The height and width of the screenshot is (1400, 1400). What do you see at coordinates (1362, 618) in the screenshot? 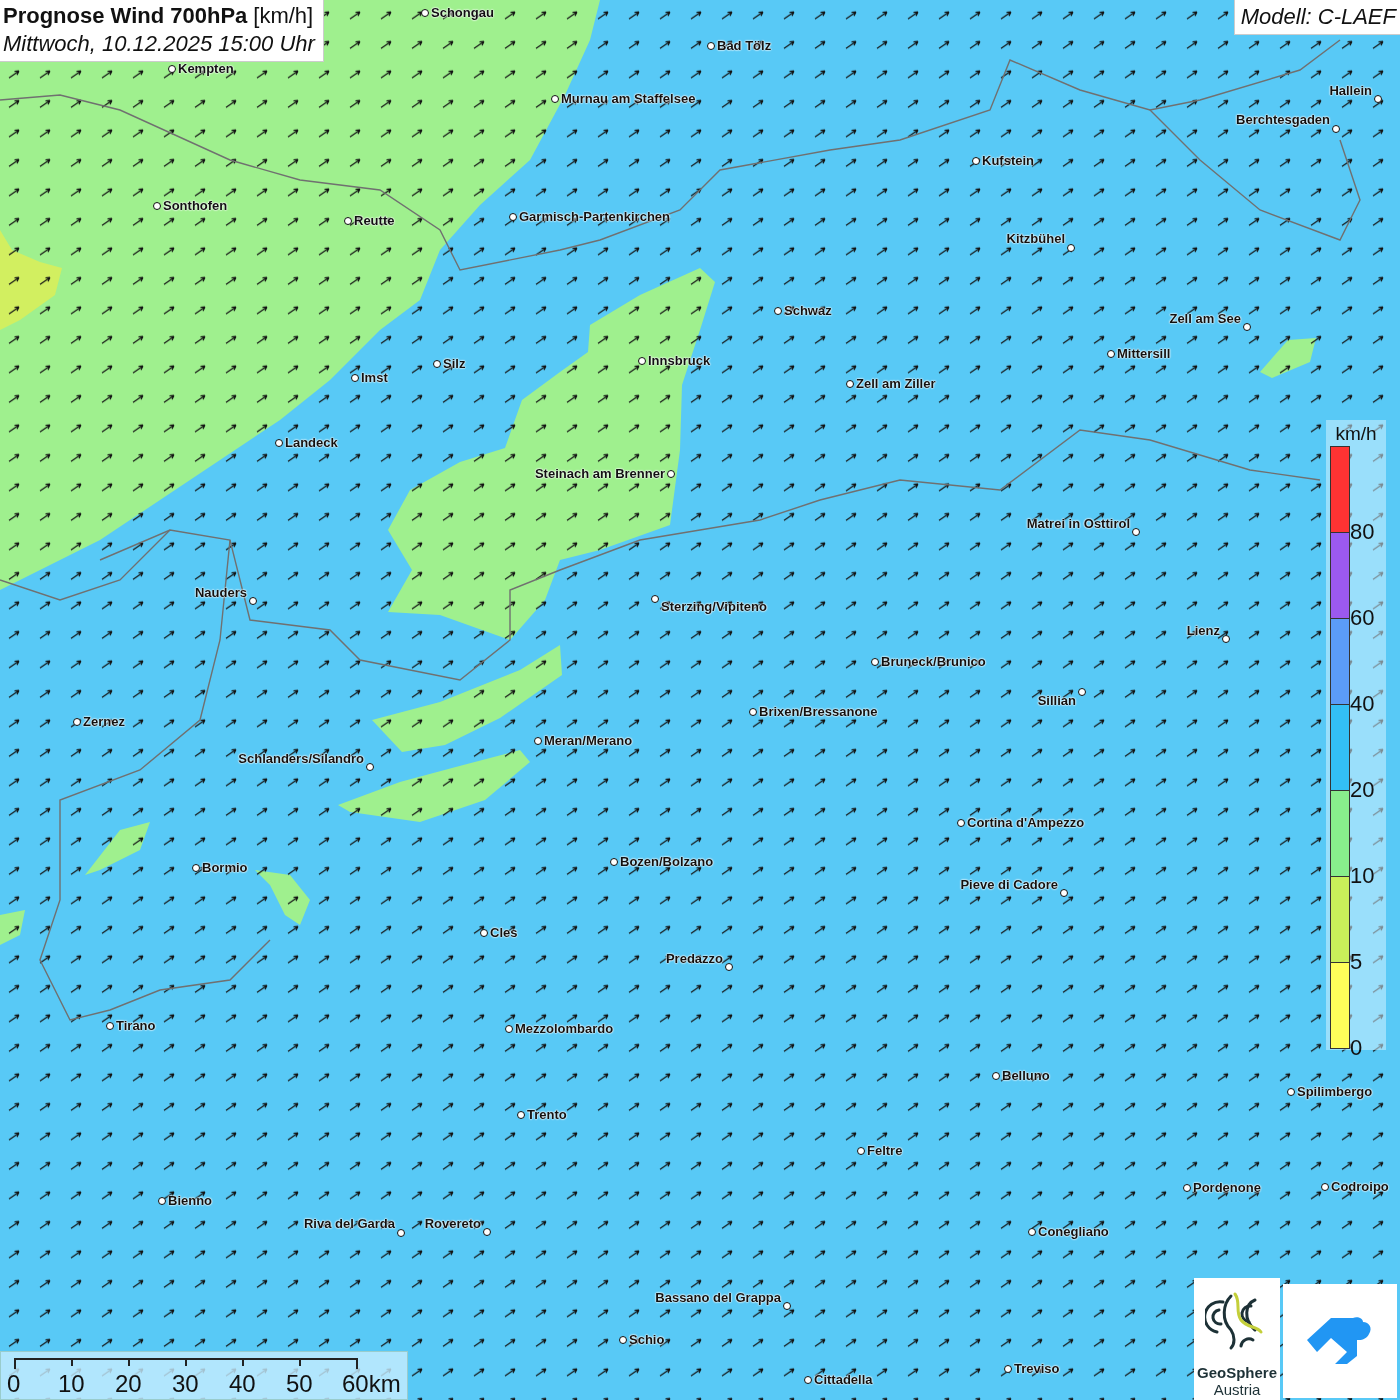
I see `legend-value: 60` at bounding box center [1362, 618].